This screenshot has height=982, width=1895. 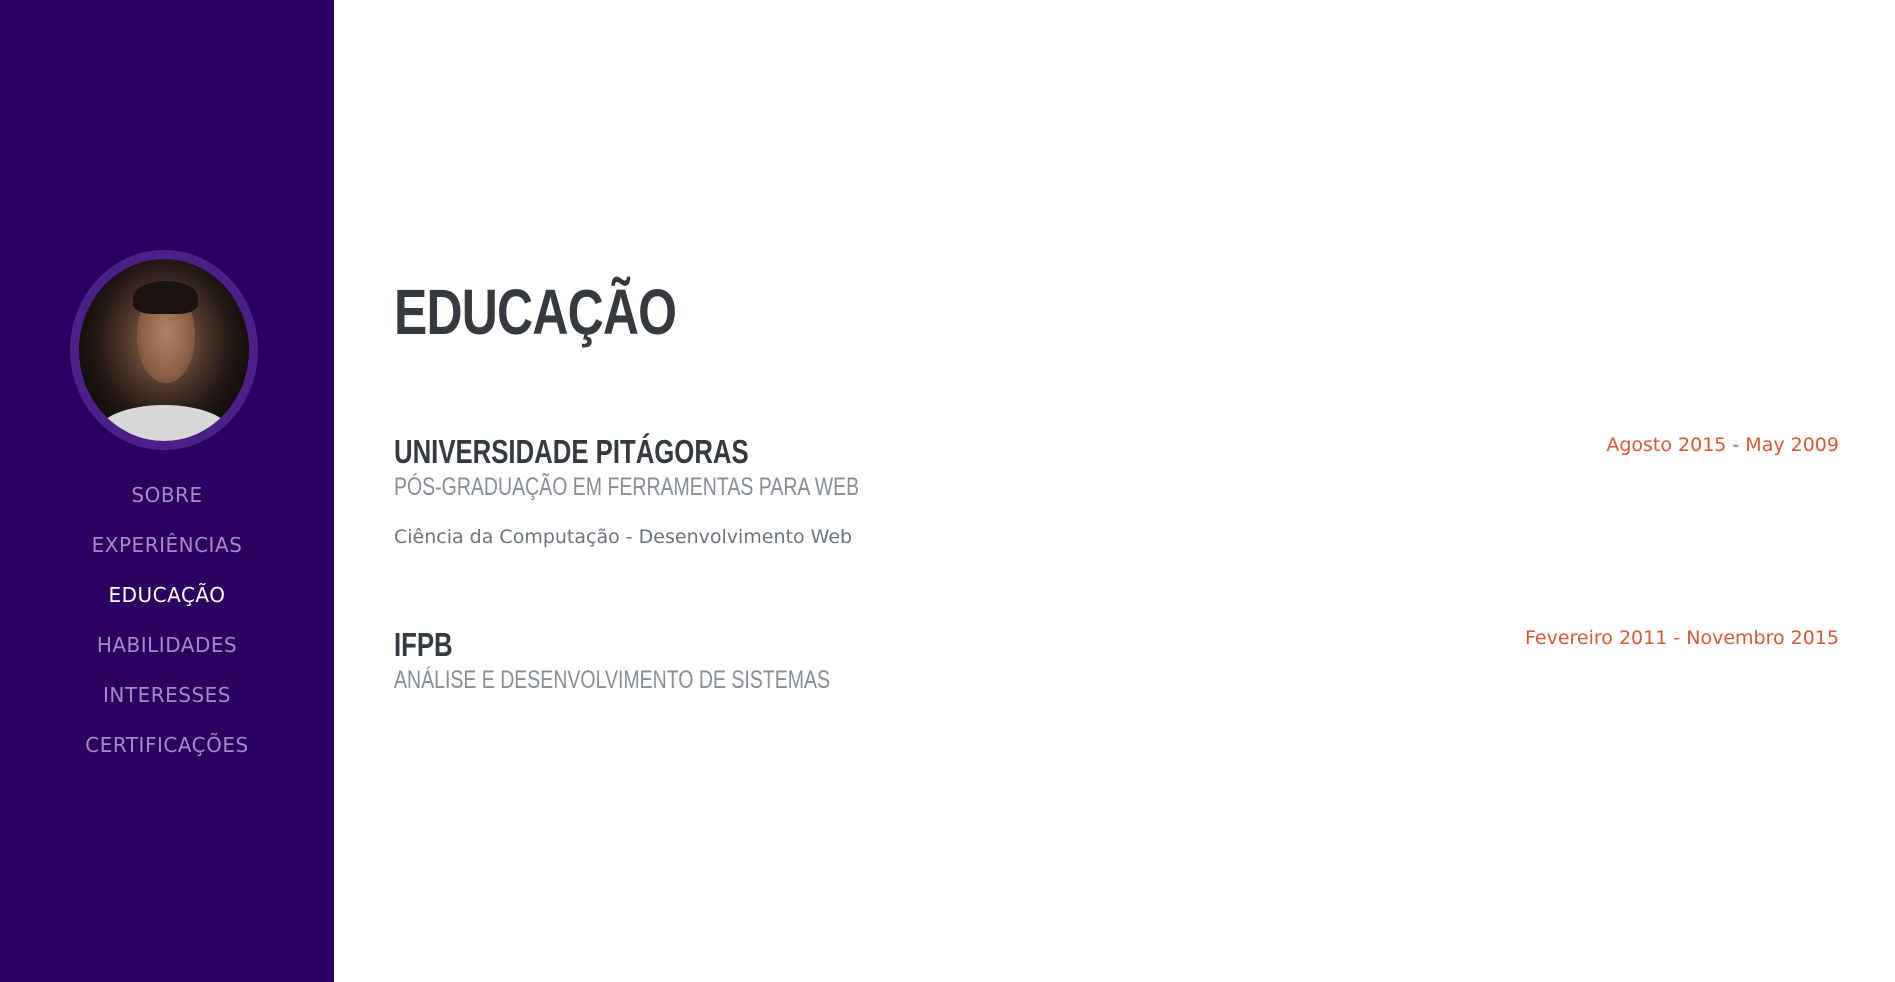 What do you see at coordinates (164, 350) in the screenshot?
I see `profile-avatar` at bounding box center [164, 350].